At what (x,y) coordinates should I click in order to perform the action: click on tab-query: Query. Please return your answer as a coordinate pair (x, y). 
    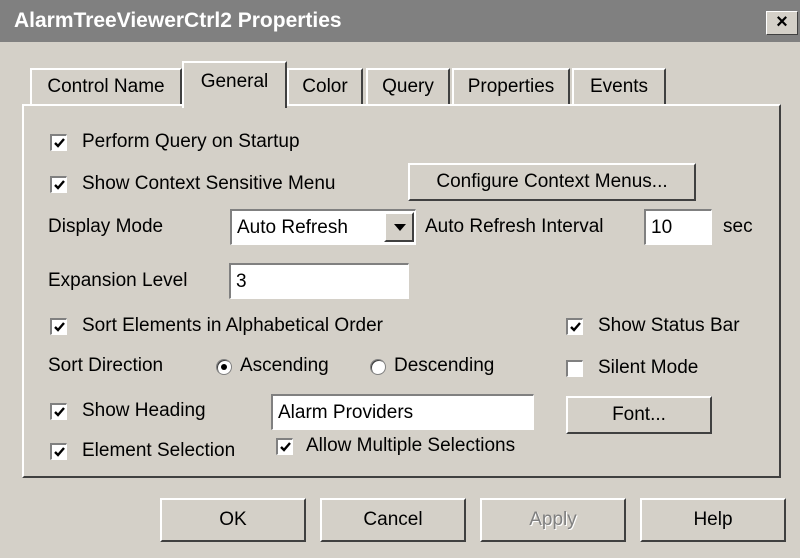
    Looking at the image, I should click on (408, 87).